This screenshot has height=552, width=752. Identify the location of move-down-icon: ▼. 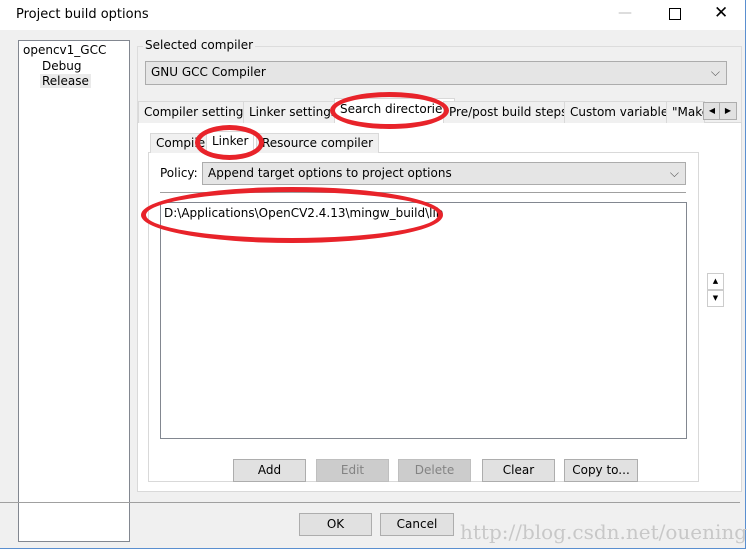
(715, 298).